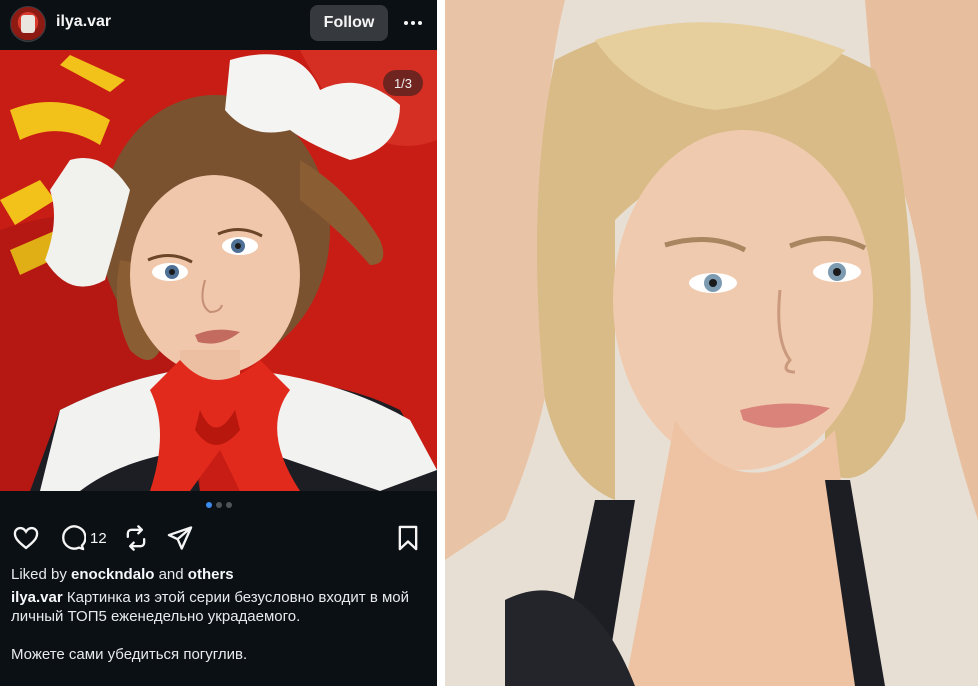  Describe the element at coordinates (408, 538) in the screenshot. I see `bookmark-icon` at that location.